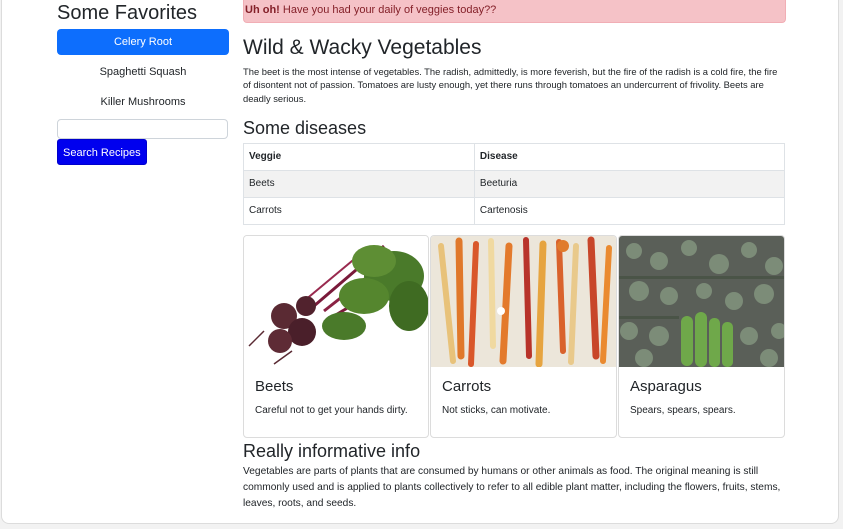 This screenshot has height=529, width=843. What do you see at coordinates (683, 410) in the screenshot?
I see `card-text-asparagus: Spears, spears, spears.` at bounding box center [683, 410].